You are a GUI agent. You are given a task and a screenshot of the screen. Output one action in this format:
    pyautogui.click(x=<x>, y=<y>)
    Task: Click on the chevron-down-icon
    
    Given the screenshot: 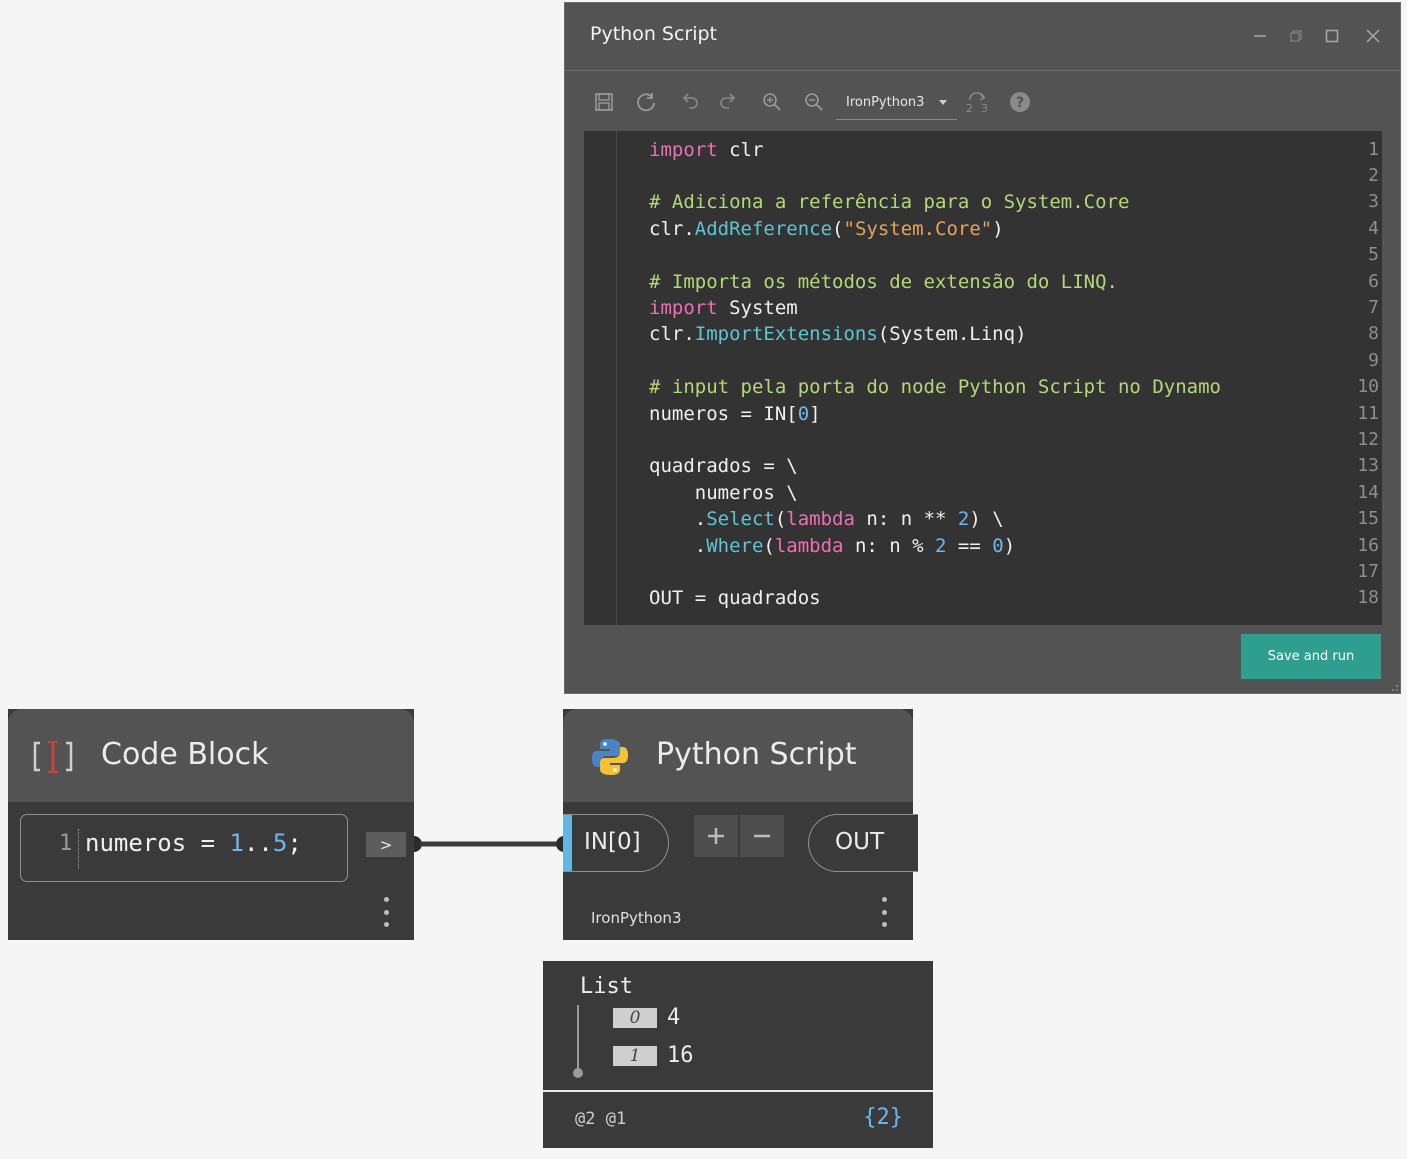 What is the action you would take?
    pyautogui.click(x=943, y=102)
    